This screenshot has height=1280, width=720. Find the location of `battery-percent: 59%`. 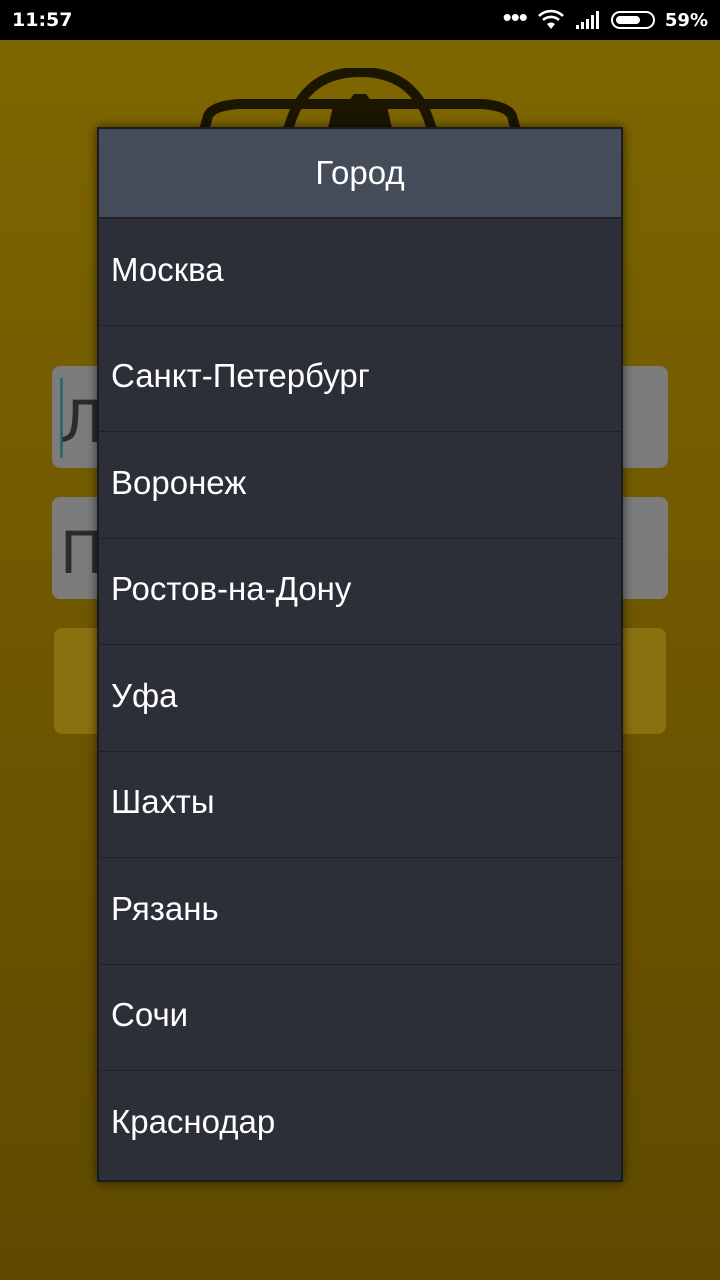

battery-percent: 59% is located at coordinates (686, 20).